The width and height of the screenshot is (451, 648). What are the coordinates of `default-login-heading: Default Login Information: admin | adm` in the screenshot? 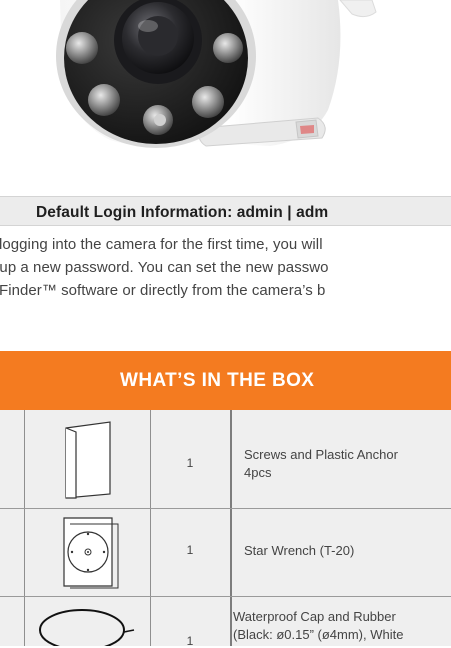 It's located at (182, 212).